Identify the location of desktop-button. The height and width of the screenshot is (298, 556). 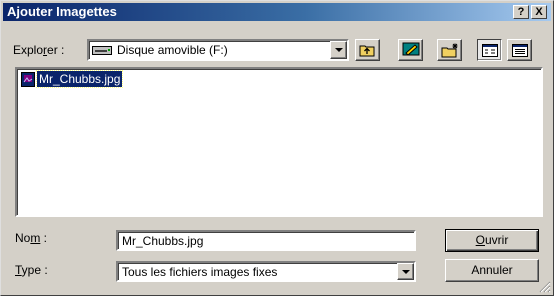
(410, 50).